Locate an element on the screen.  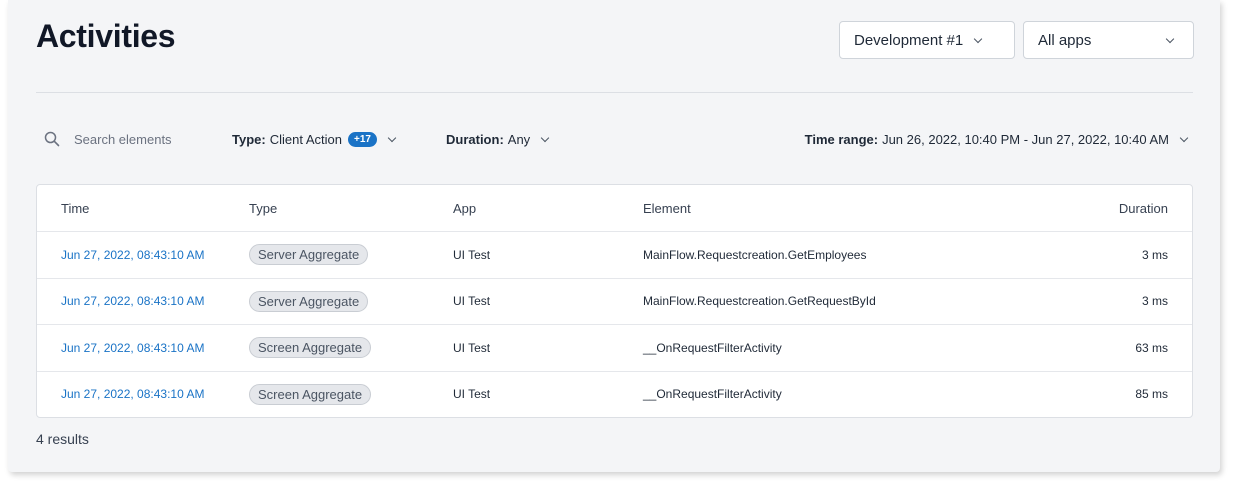
column-header-duration: Duration is located at coordinates (1143, 208).